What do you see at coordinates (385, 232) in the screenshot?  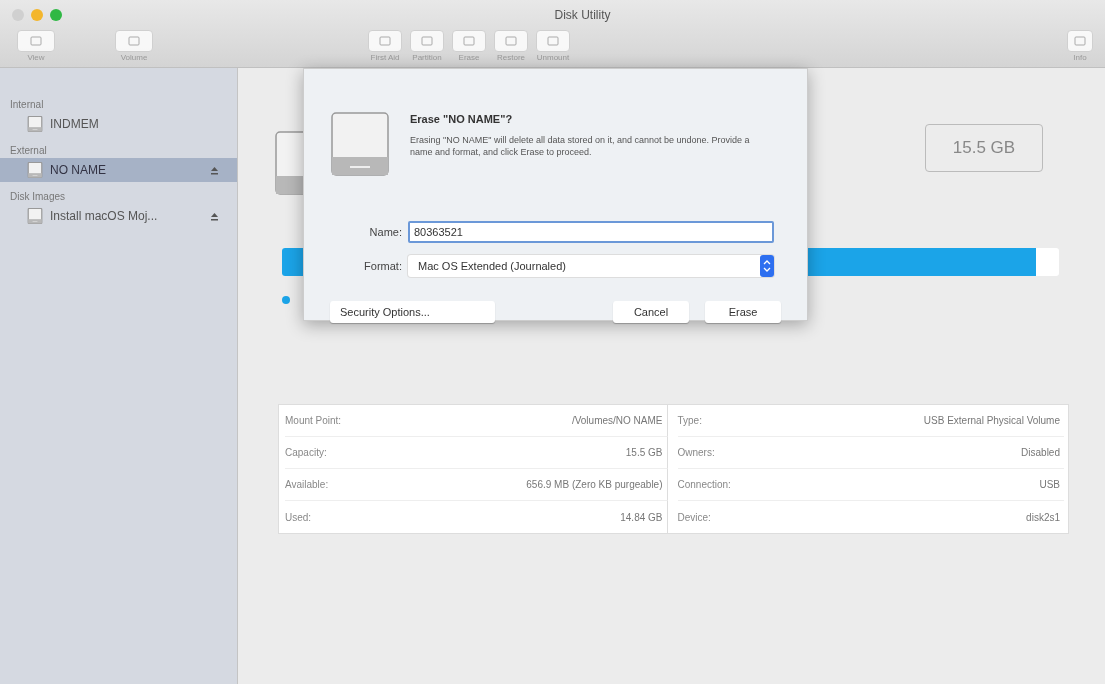 I see `name-label: Name:` at bounding box center [385, 232].